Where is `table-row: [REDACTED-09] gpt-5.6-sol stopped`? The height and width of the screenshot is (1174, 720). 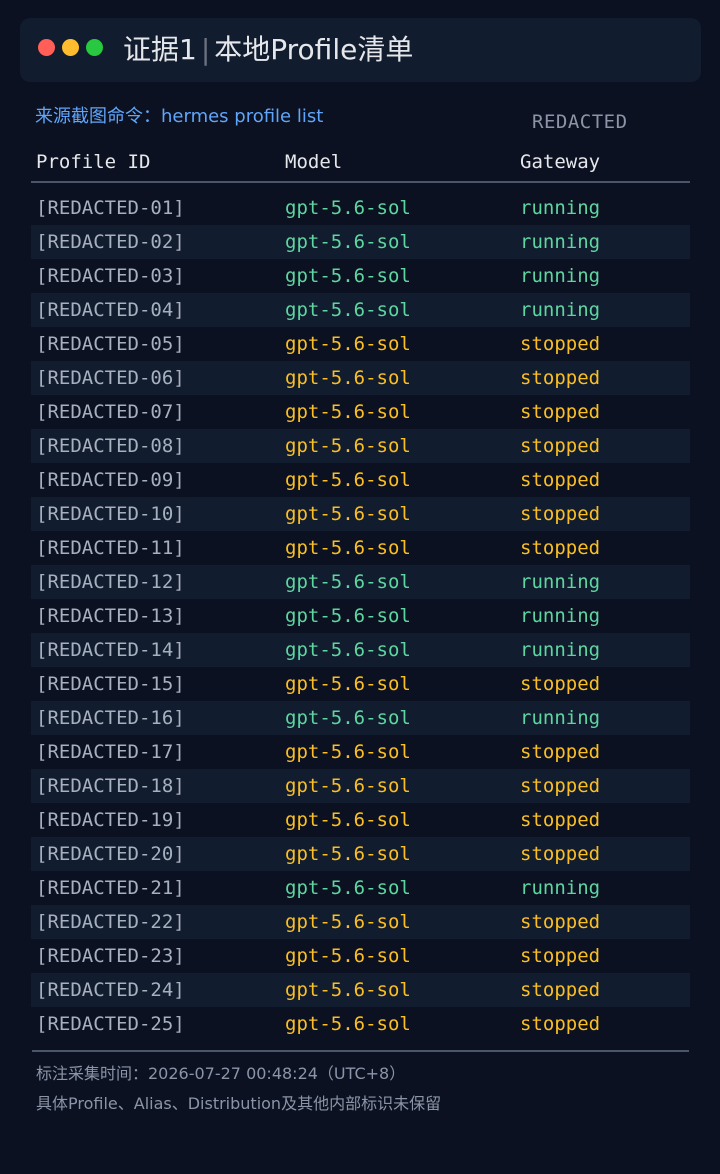
table-row: [REDACTED-09] gpt-5.6-sol stopped is located at coordinates (360, 480).